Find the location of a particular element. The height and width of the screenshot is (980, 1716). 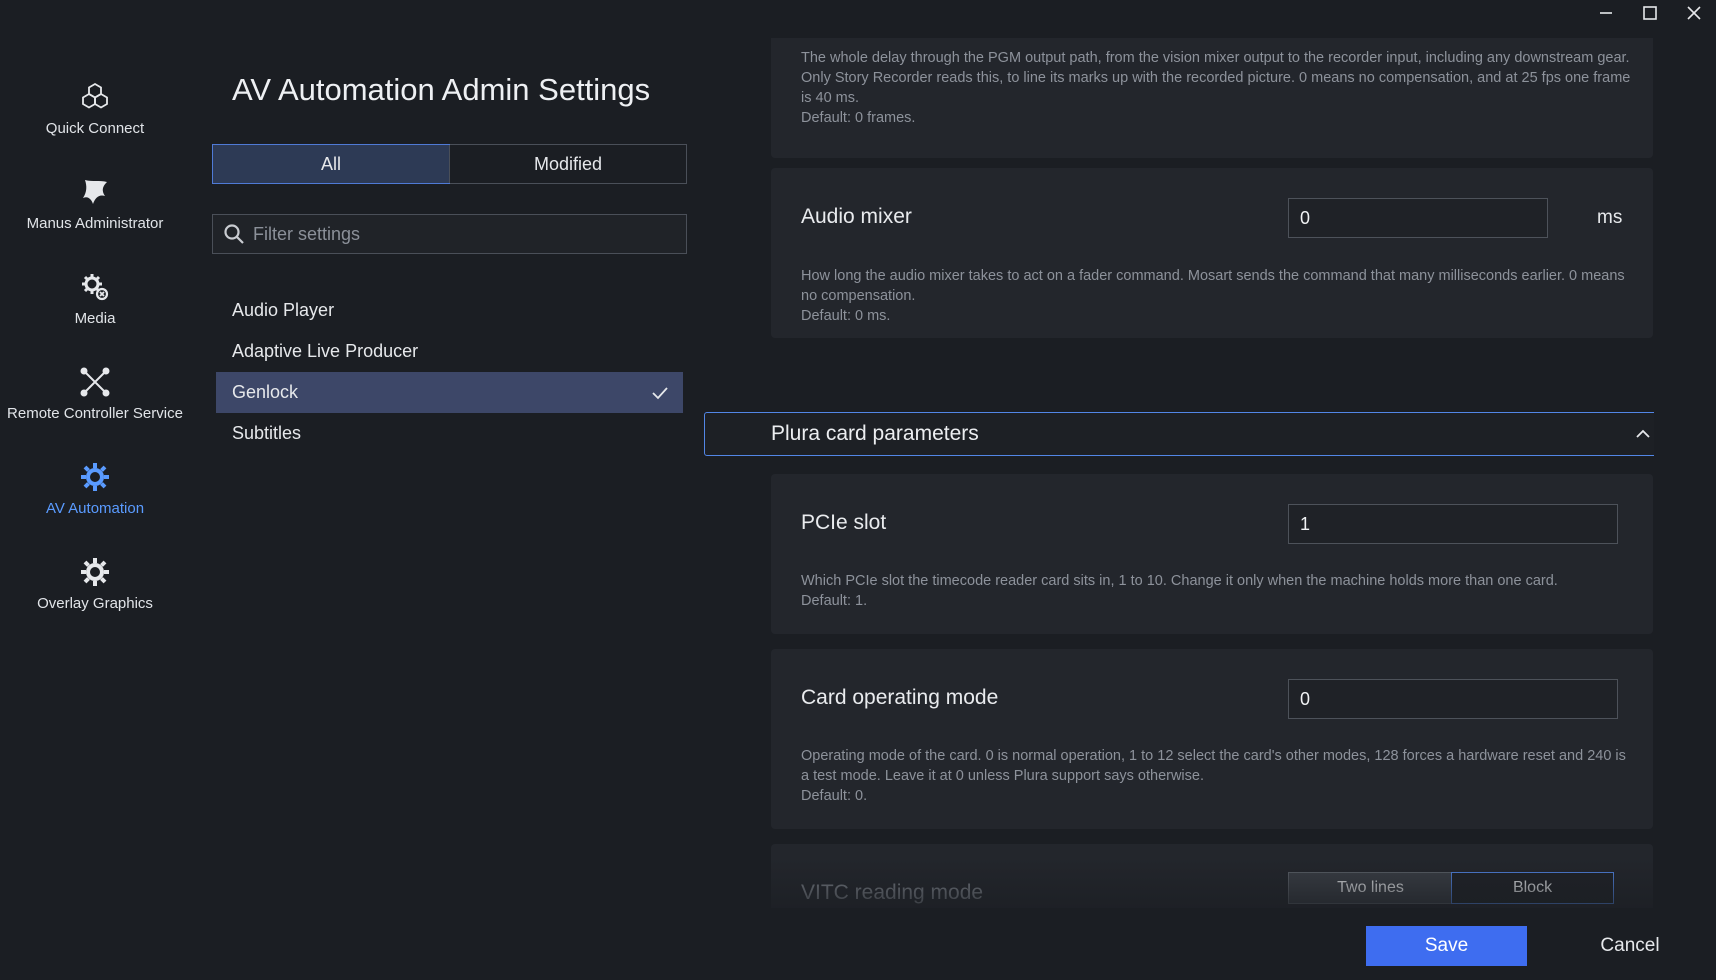

search-box is located at coordinates (449, 234).